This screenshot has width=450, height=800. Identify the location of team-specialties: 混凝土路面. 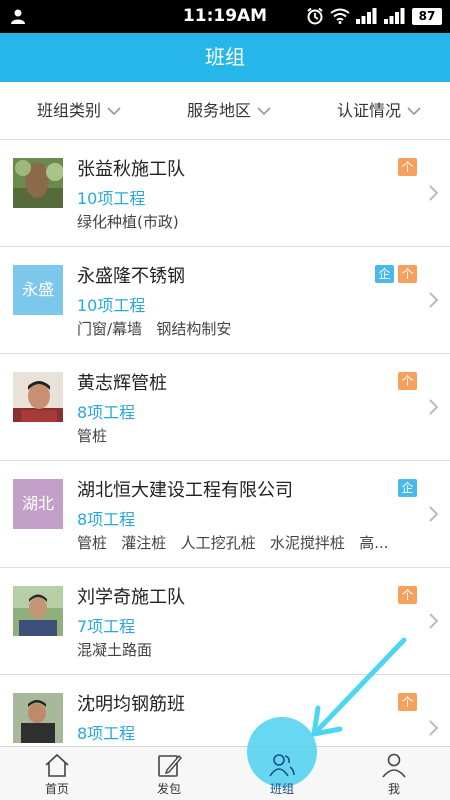
(115, 650).